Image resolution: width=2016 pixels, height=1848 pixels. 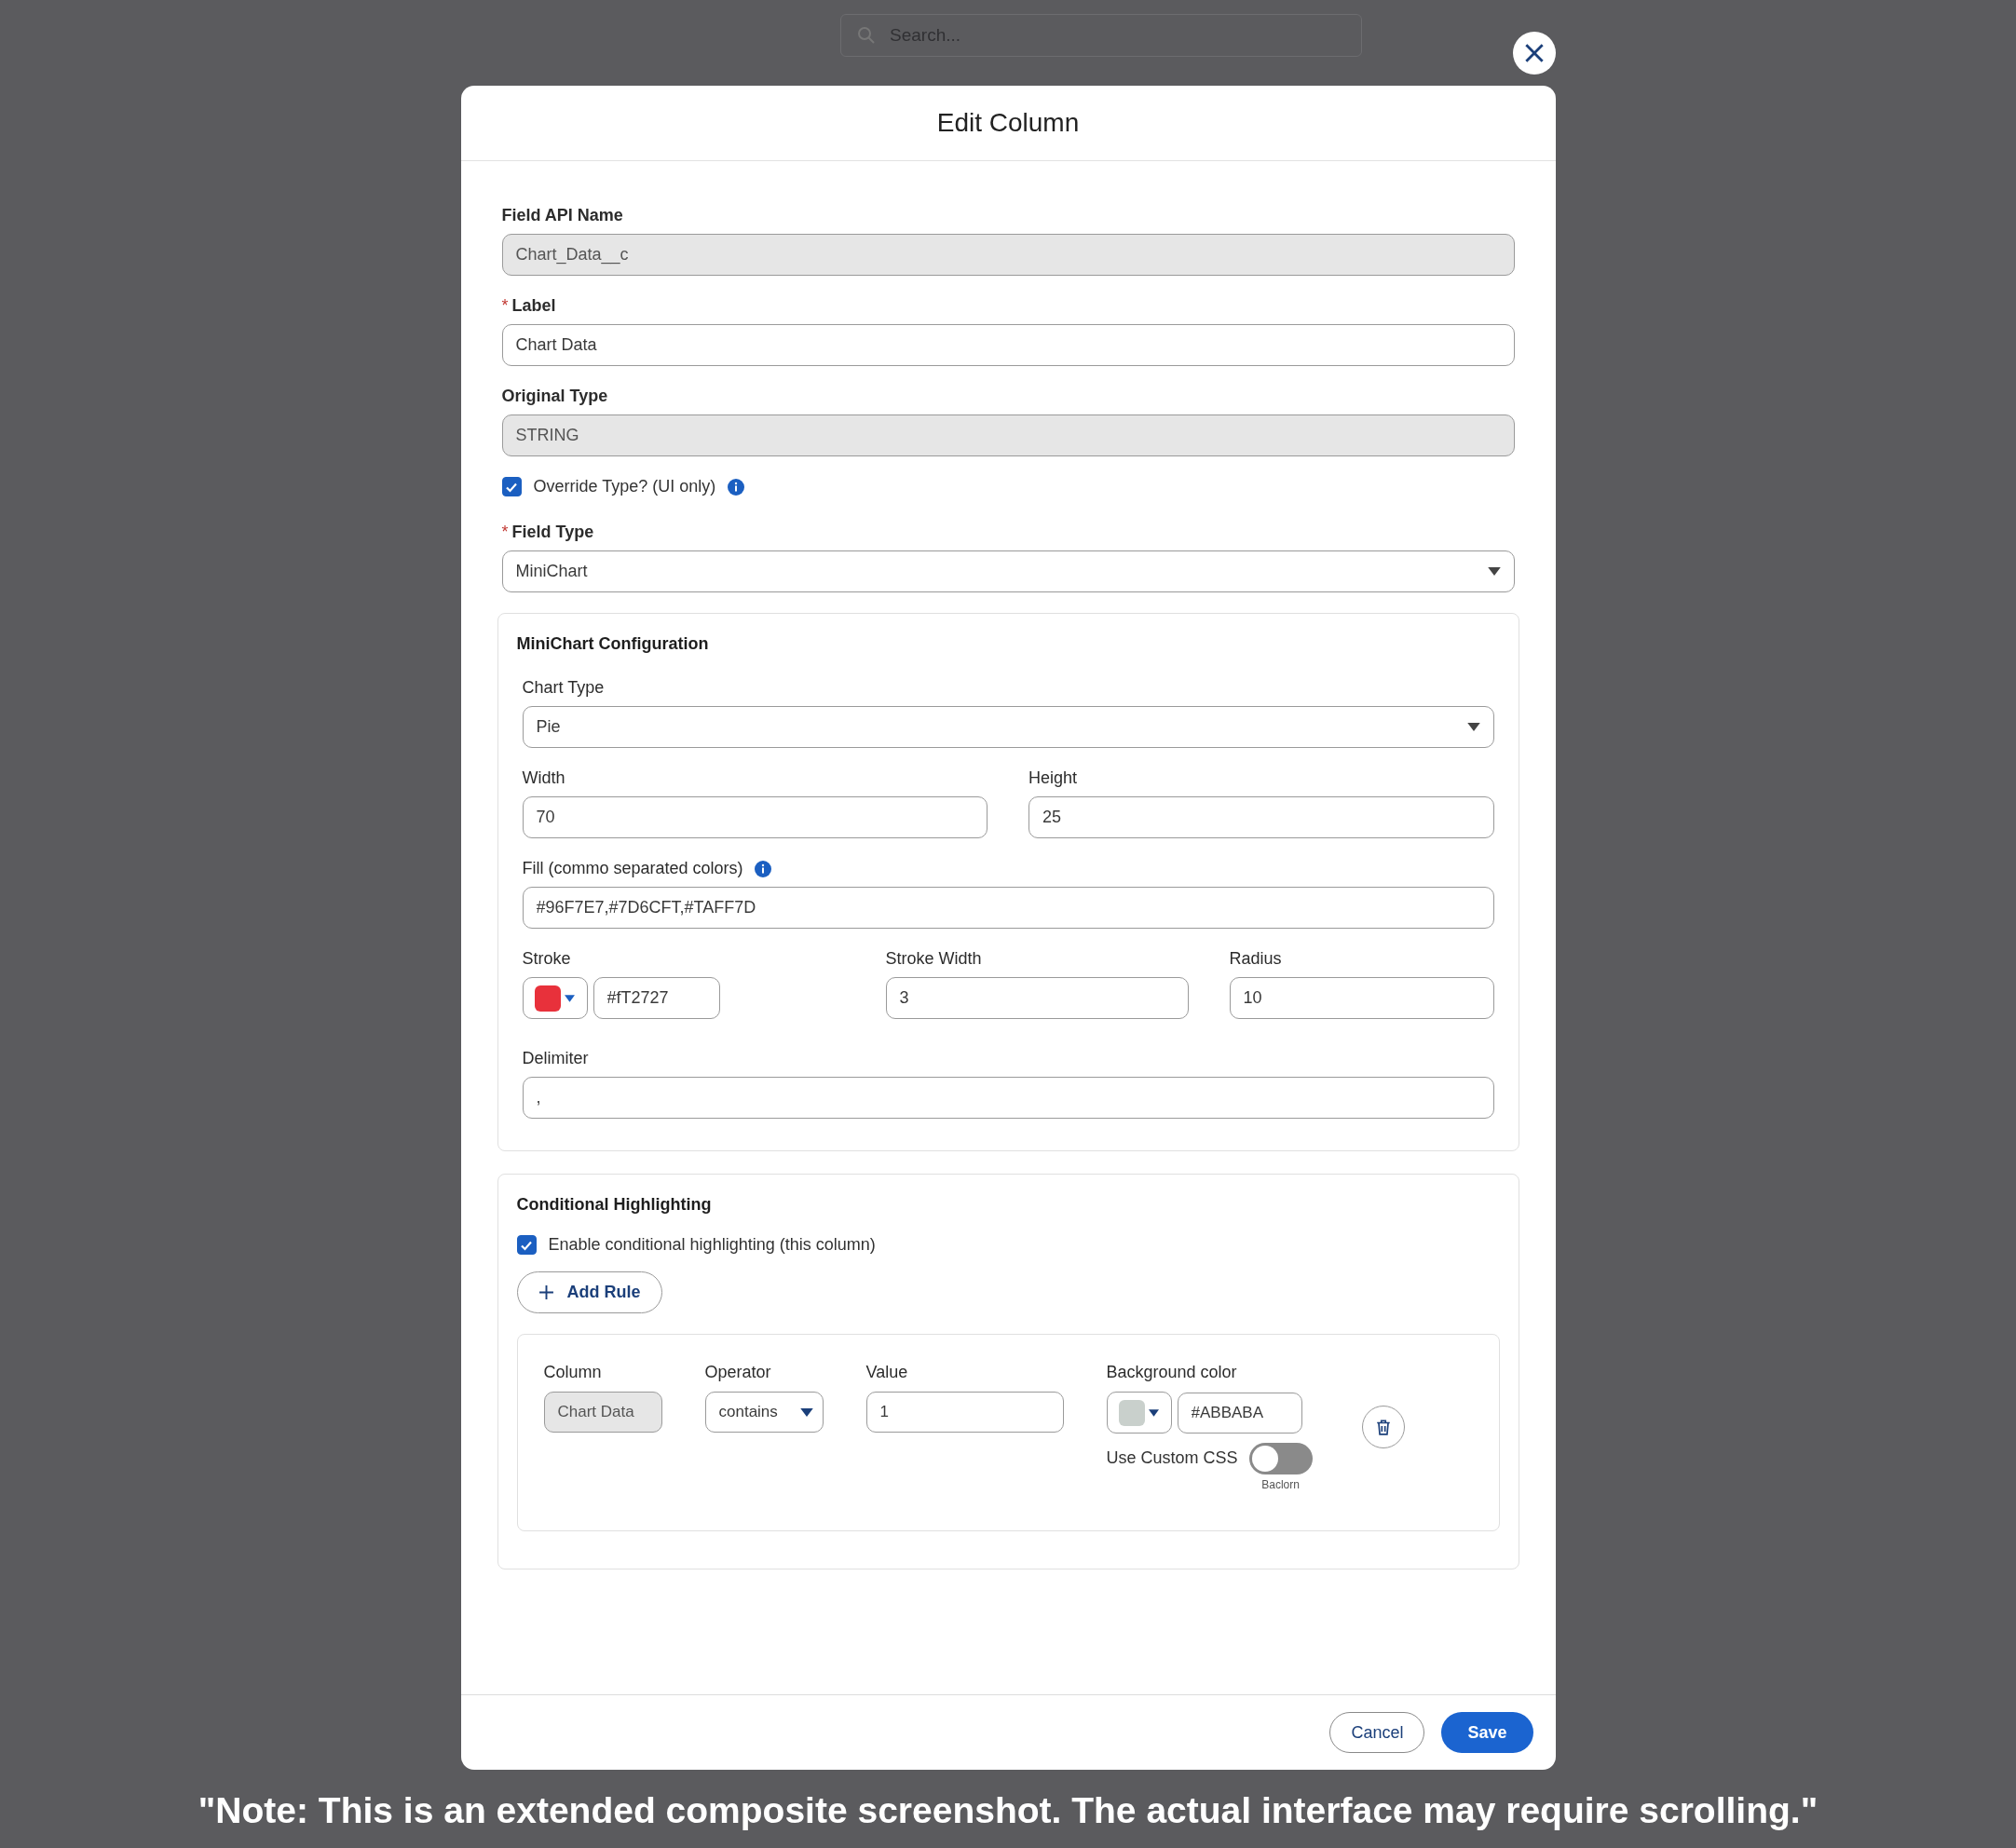 What do you see at coordinates (764, 1412) in the screenshot?
I see `operator-dropdown: contains` at bounding box center [764, 1412].